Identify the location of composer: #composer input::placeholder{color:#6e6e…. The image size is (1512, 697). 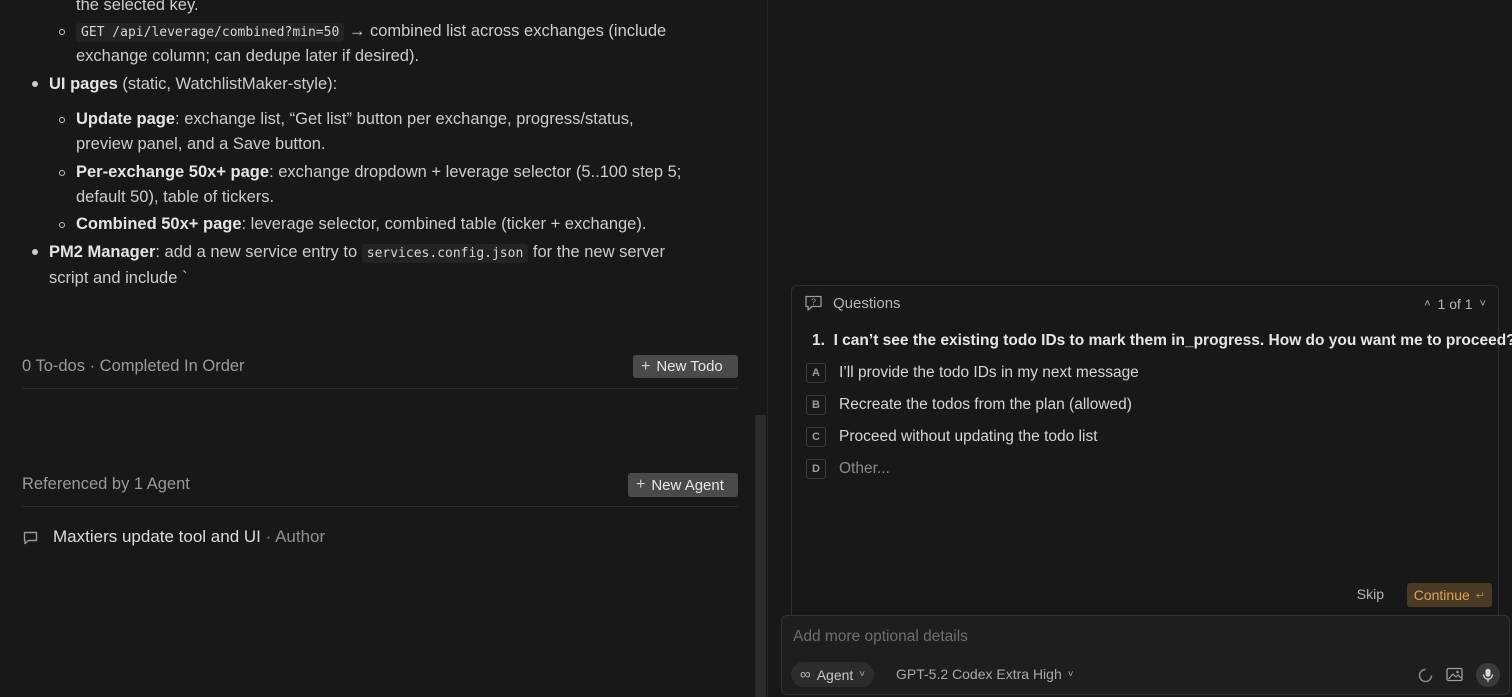
(1145, 655).